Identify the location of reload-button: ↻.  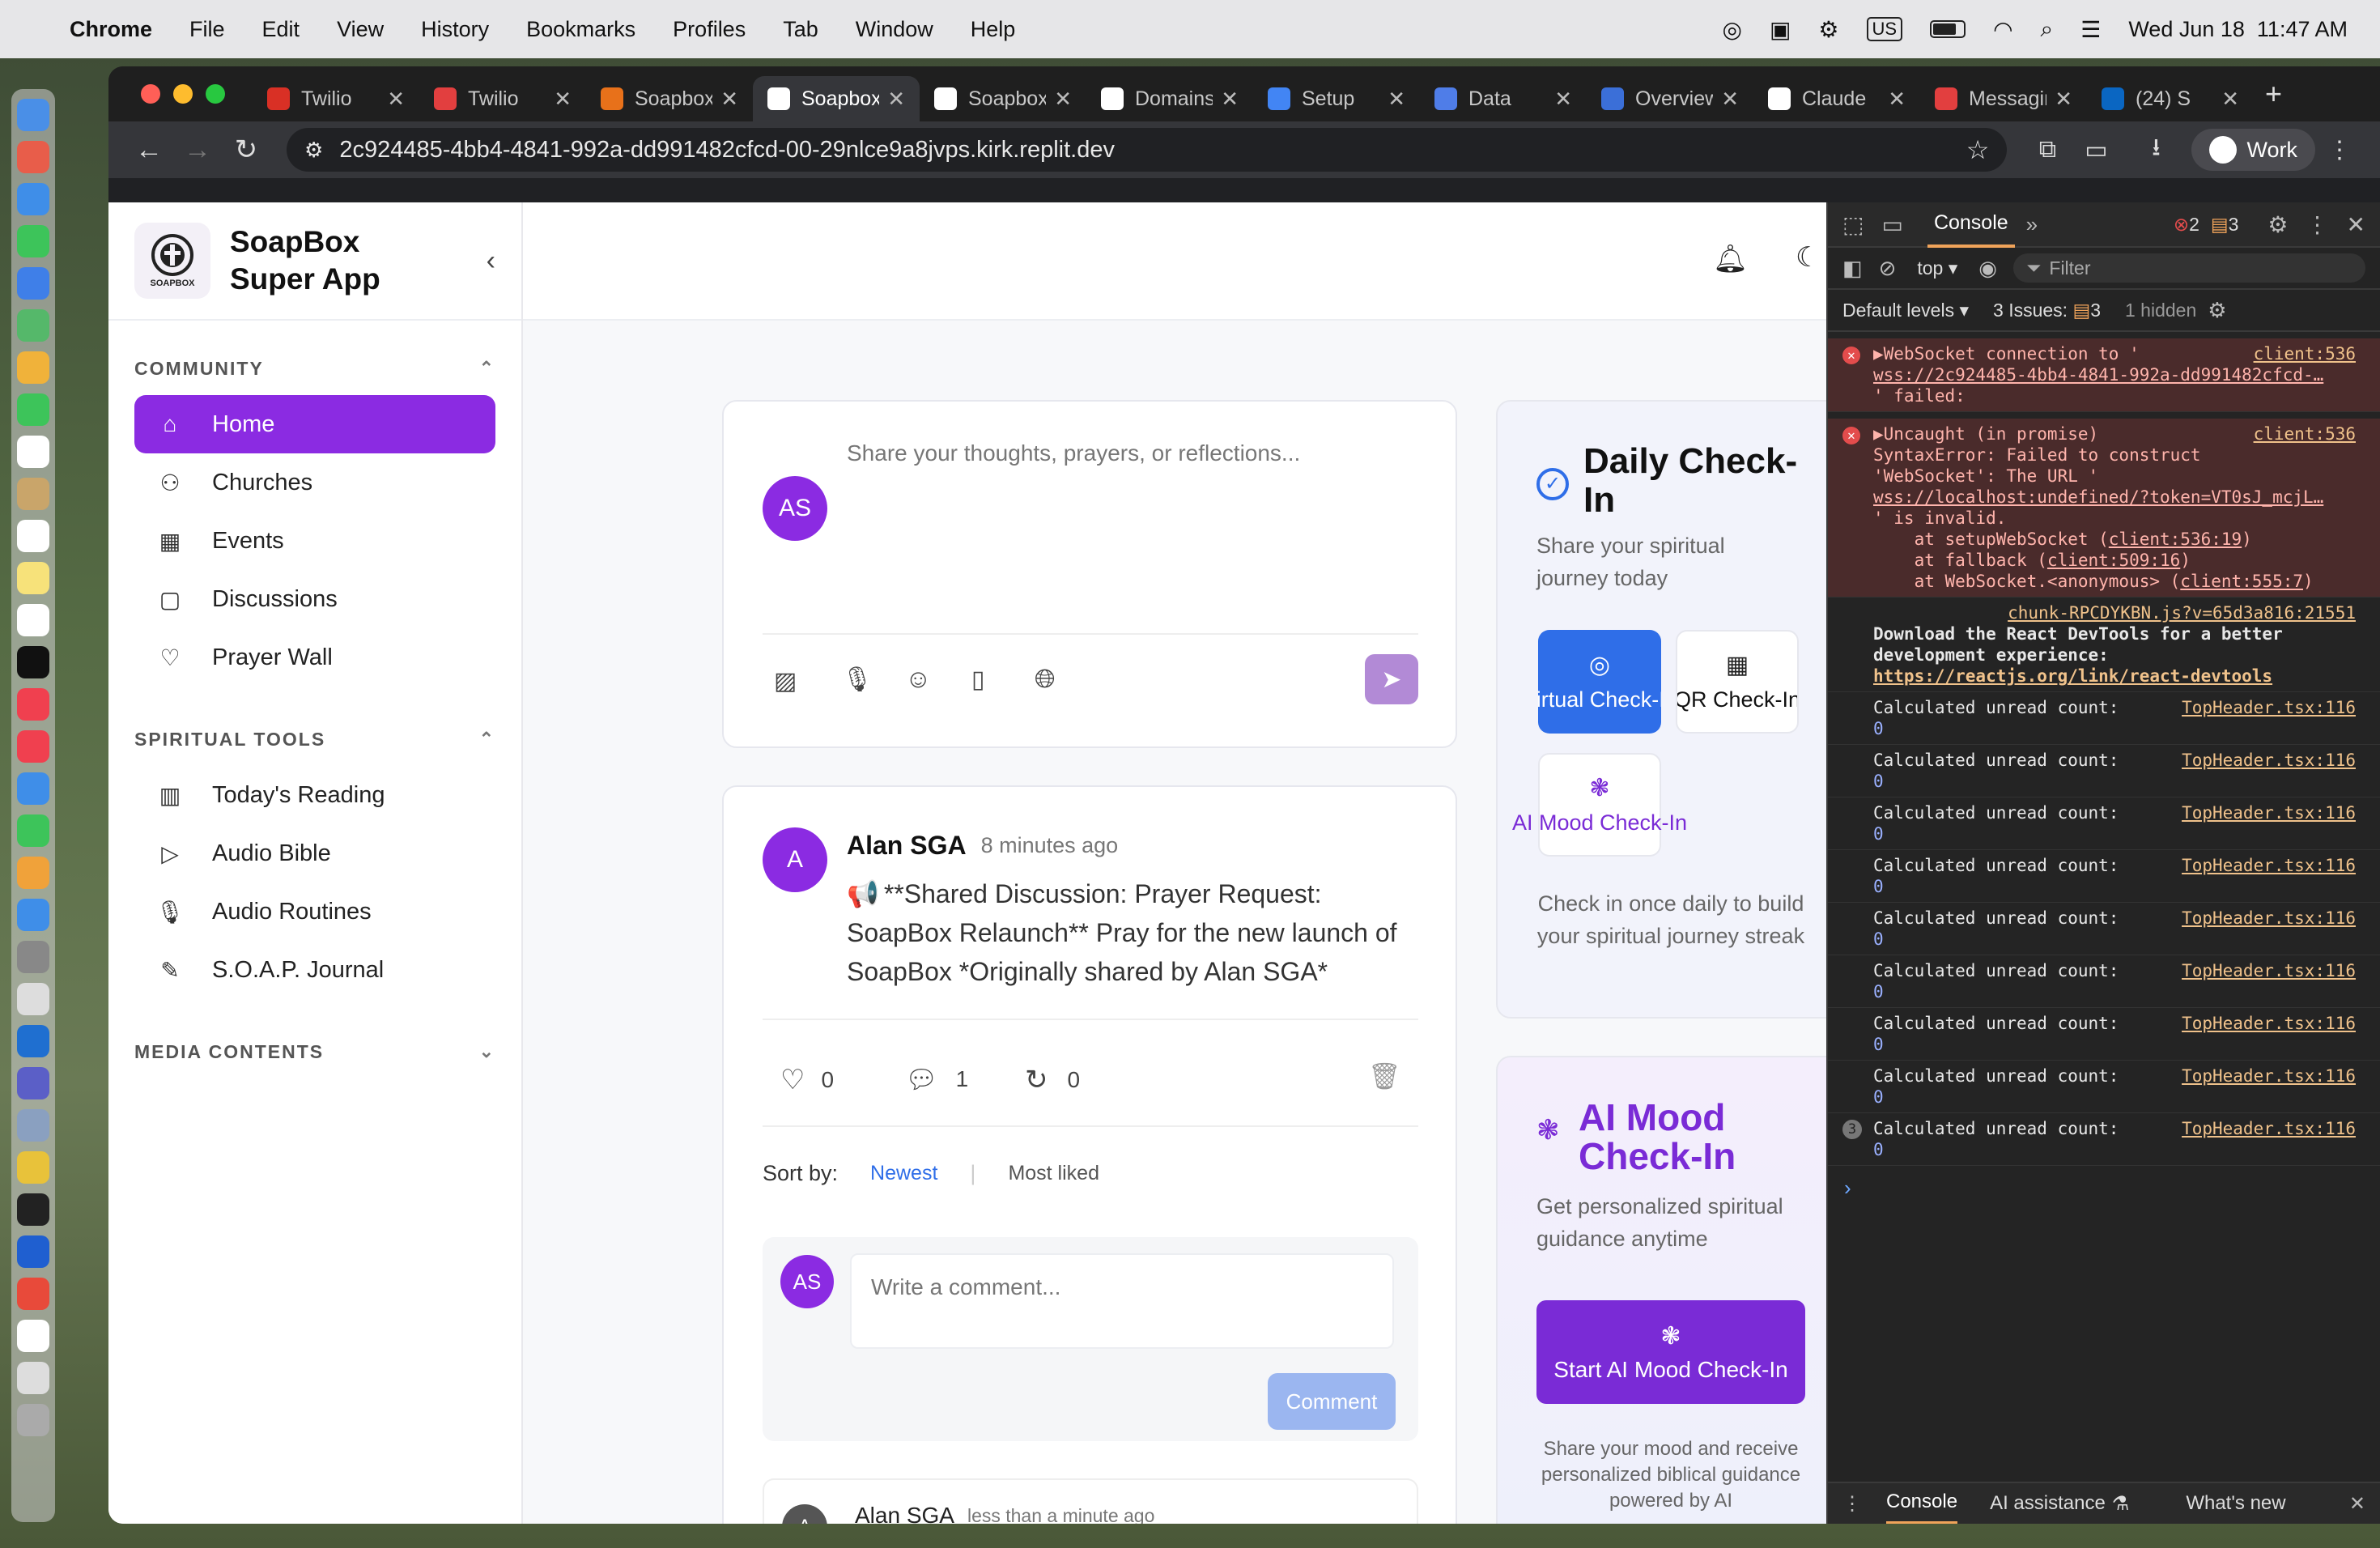
(246, 150).